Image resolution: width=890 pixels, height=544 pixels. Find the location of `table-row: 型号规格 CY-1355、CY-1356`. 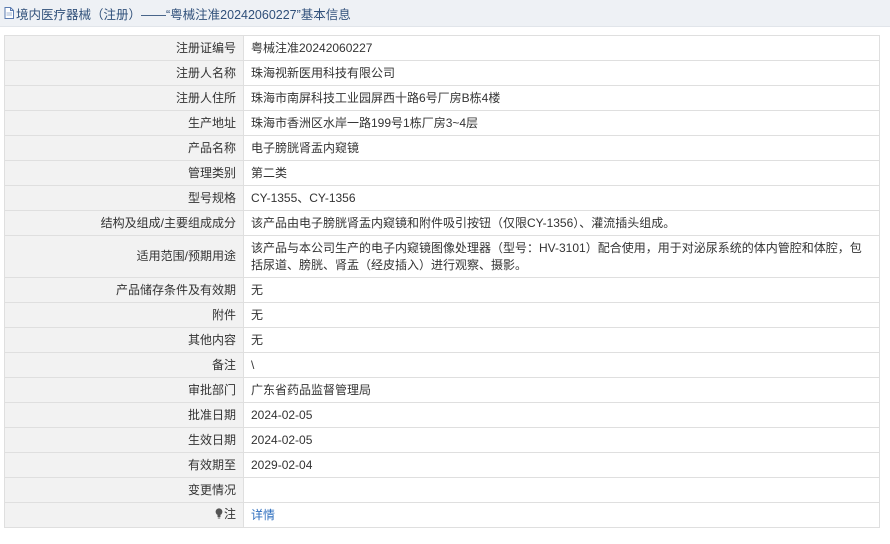

table-row: 型号规格 CY-1355、CY-1356 is located at coordinates (442, 198).